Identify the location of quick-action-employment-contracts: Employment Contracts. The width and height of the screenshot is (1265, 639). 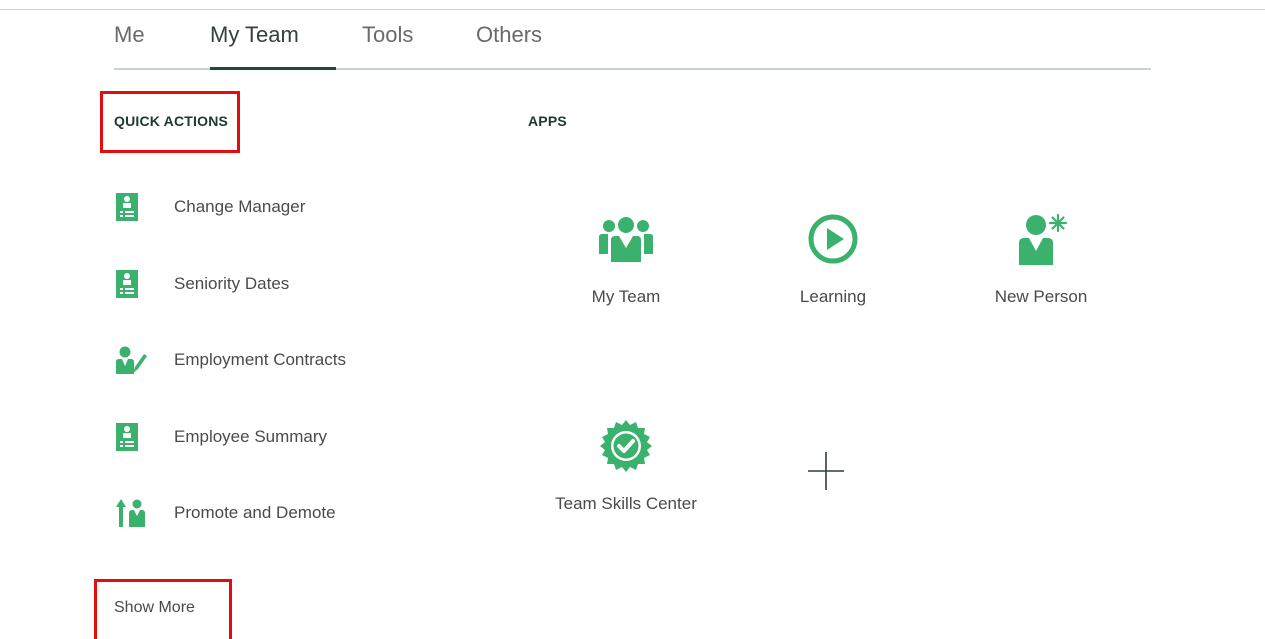
(228, 360).